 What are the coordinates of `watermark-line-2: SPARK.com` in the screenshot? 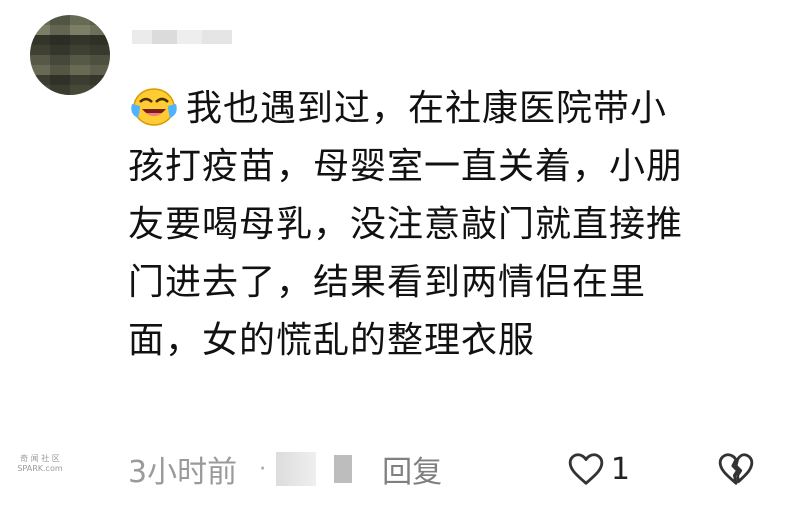 It's located at (40, 468).